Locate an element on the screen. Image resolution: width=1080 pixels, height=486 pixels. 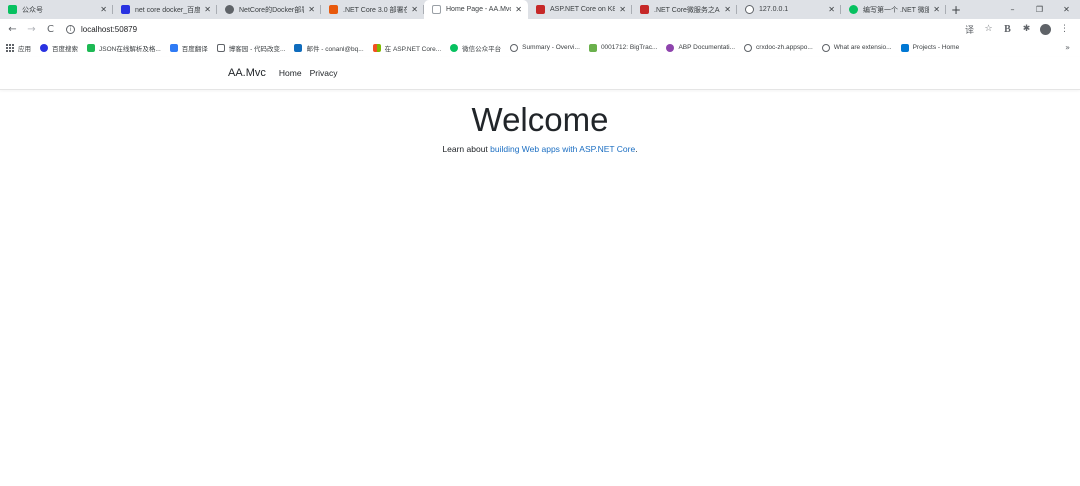
tab: NetCore的Docker部署 ✕ is located at coordinates (269, 9).